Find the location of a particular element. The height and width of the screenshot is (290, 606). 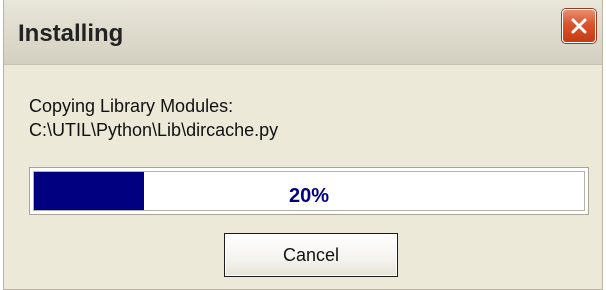

progress-percent-label: 20% is located at coordinates (309, 196).